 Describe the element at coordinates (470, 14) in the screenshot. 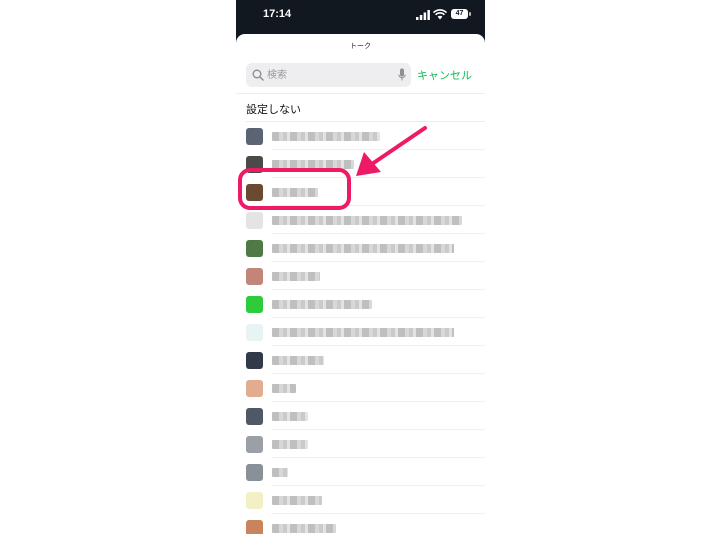

I see `battery-cap` at that location.